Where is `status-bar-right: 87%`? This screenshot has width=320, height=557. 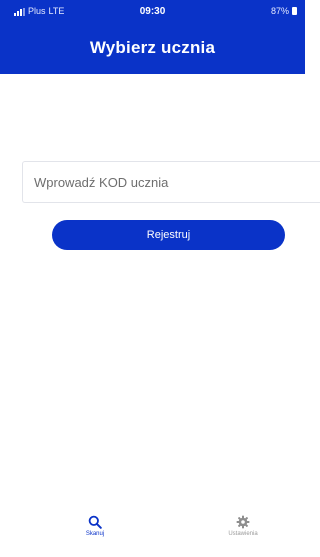
status-bar-right: 87% is located at coordinates (284, 11).